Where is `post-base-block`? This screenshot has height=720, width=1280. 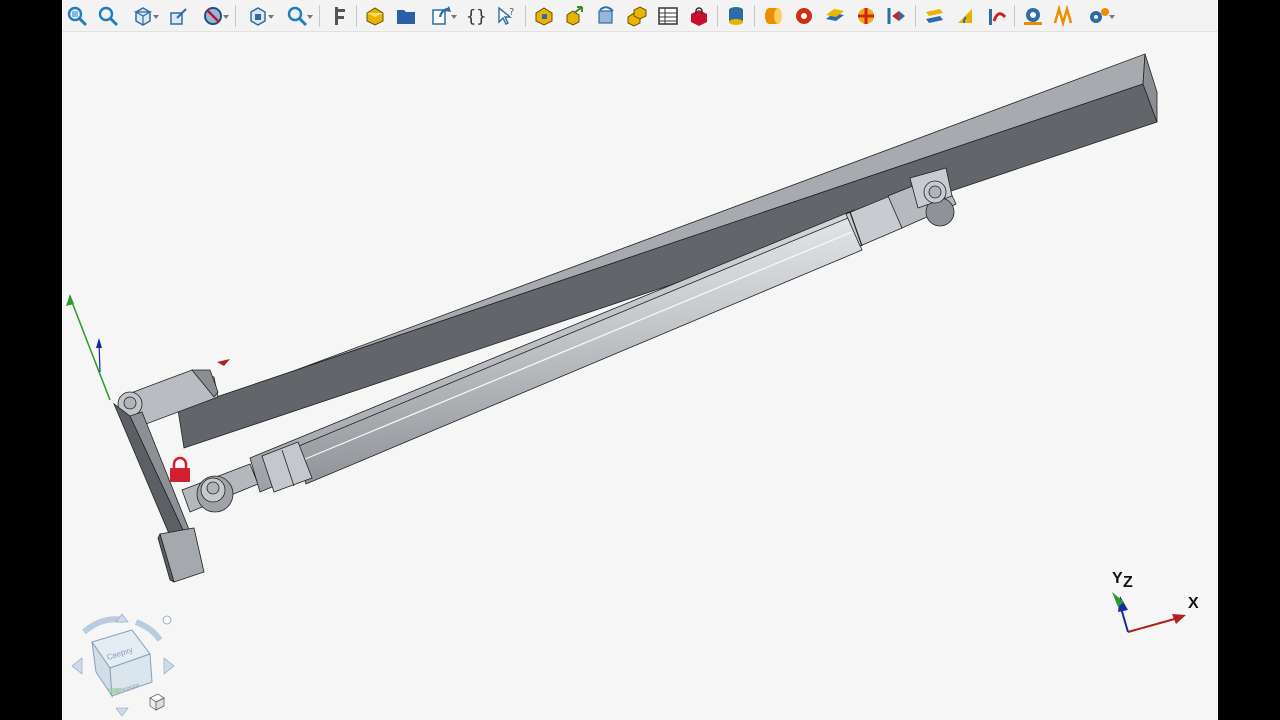
post-base-block is located at coordinates (182, 555).